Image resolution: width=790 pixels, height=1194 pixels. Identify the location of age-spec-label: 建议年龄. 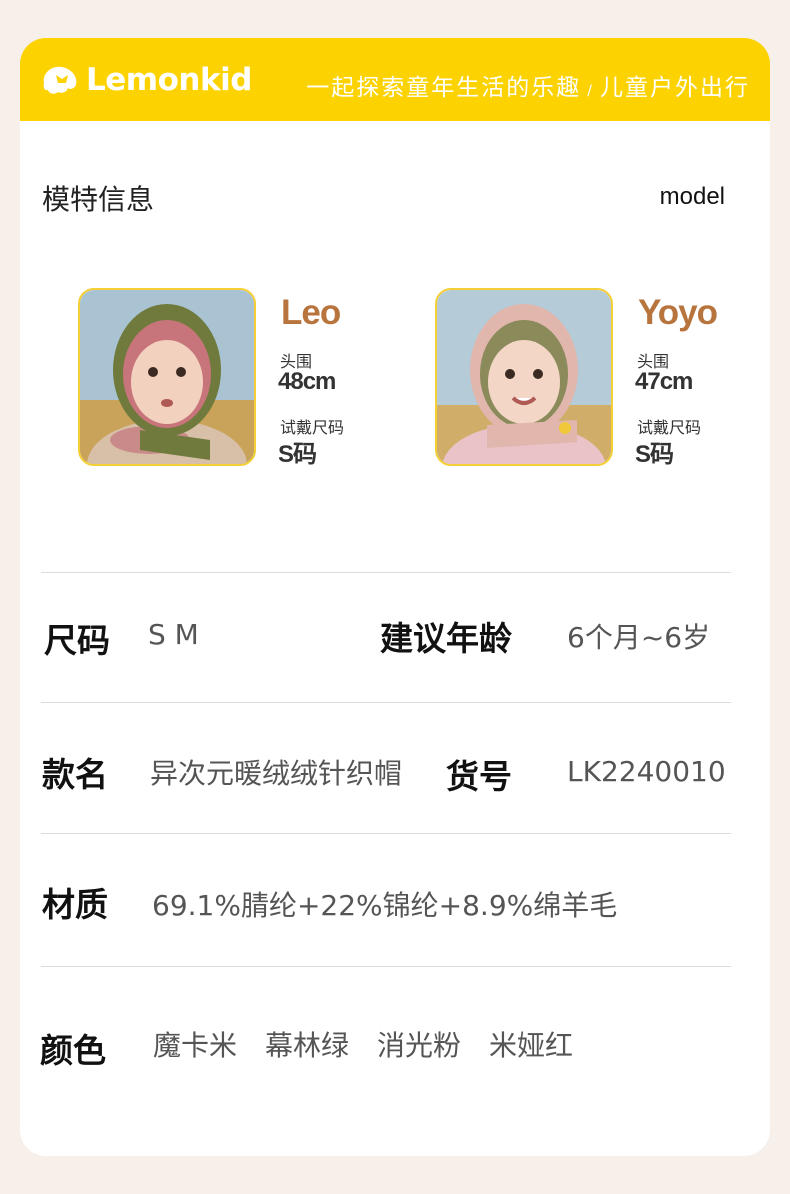
(446, 638).